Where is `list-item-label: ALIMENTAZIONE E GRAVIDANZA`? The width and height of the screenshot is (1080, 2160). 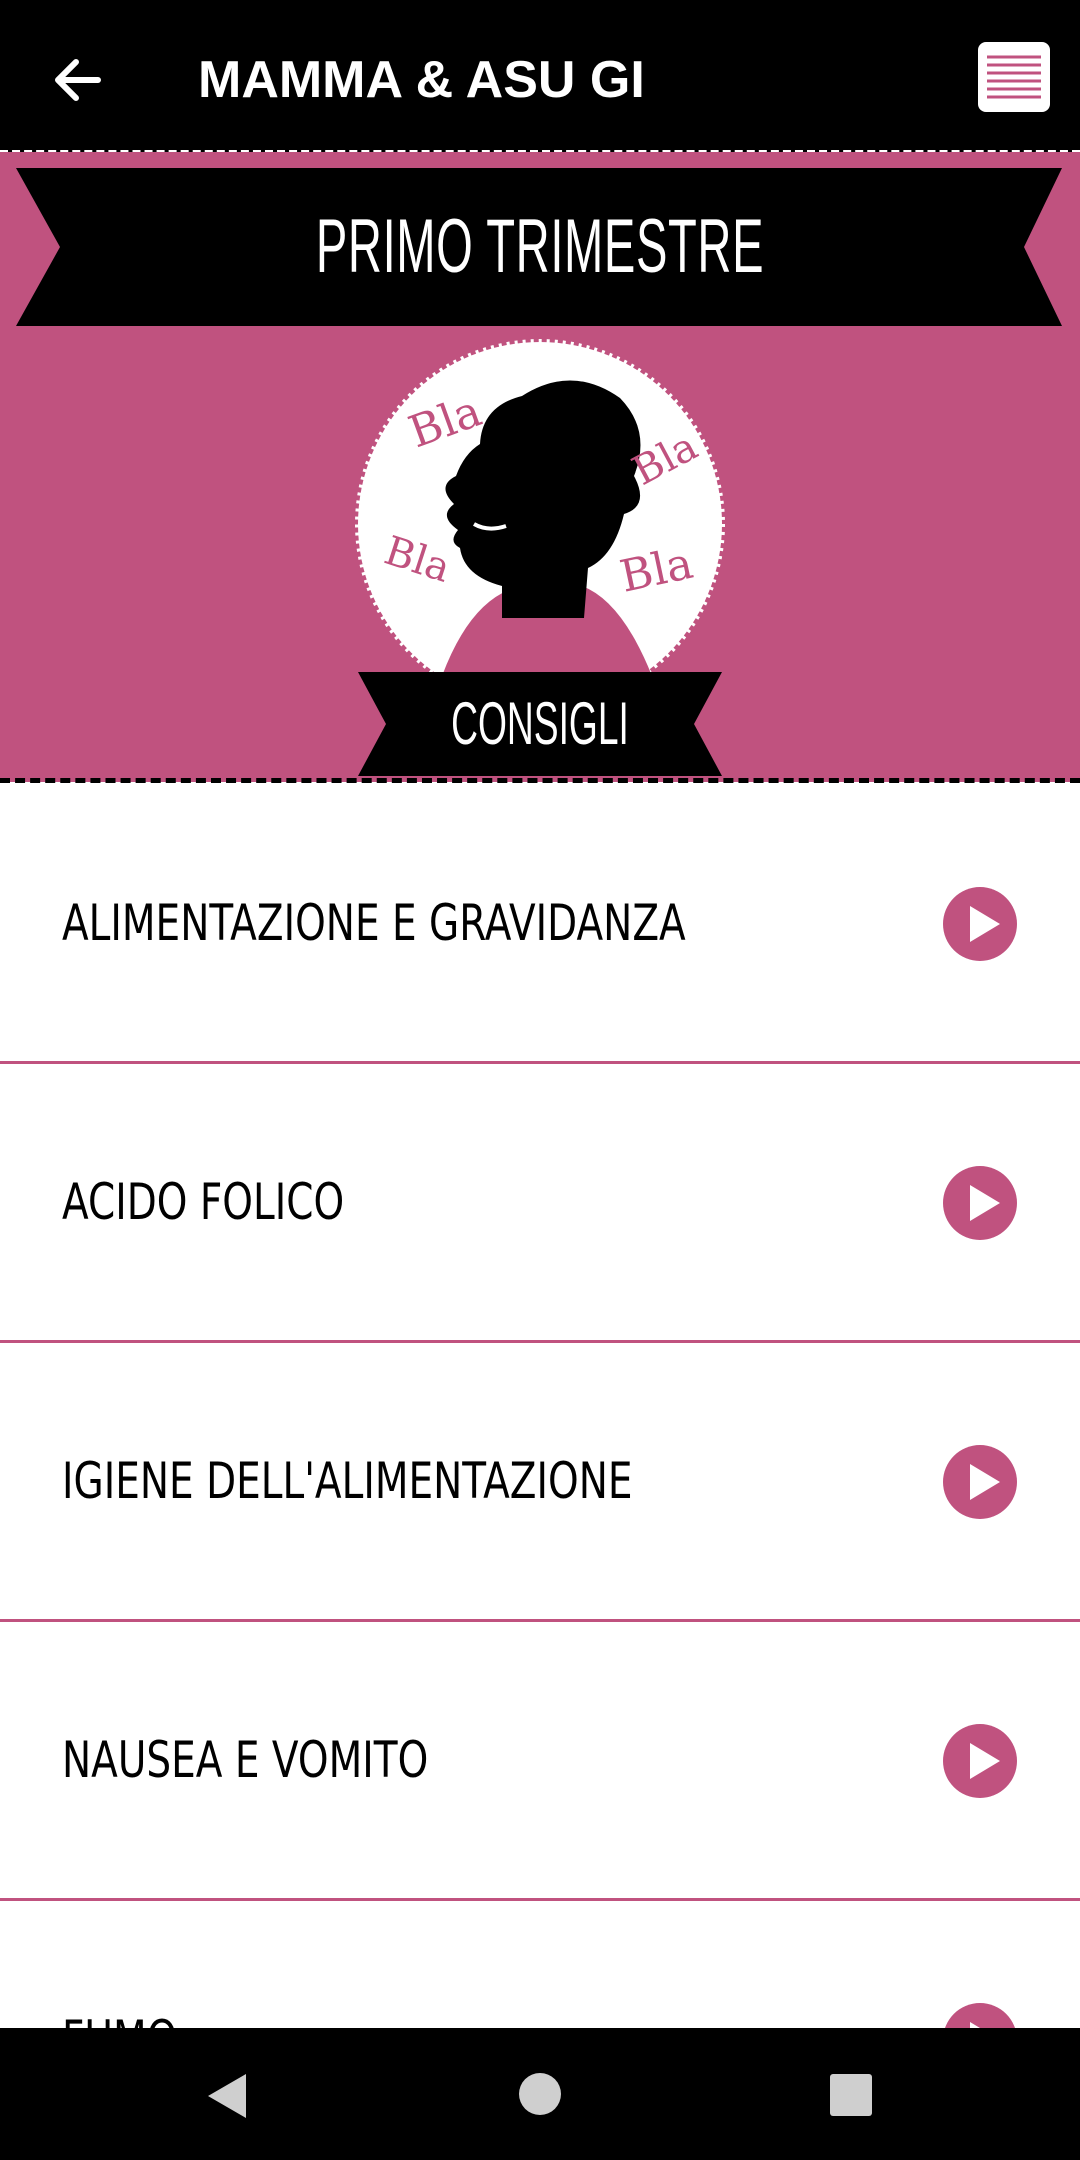
list-item-label: ALIMENTAZIONE E GRAVIDANZA is located at coordinates (374, 923).